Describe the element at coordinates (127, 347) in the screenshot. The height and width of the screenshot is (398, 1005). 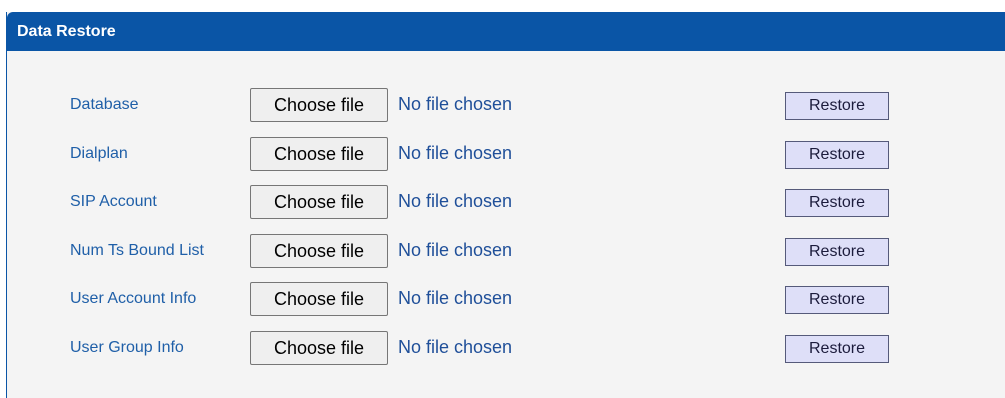
I see `row-label: User Group Info` at that location.